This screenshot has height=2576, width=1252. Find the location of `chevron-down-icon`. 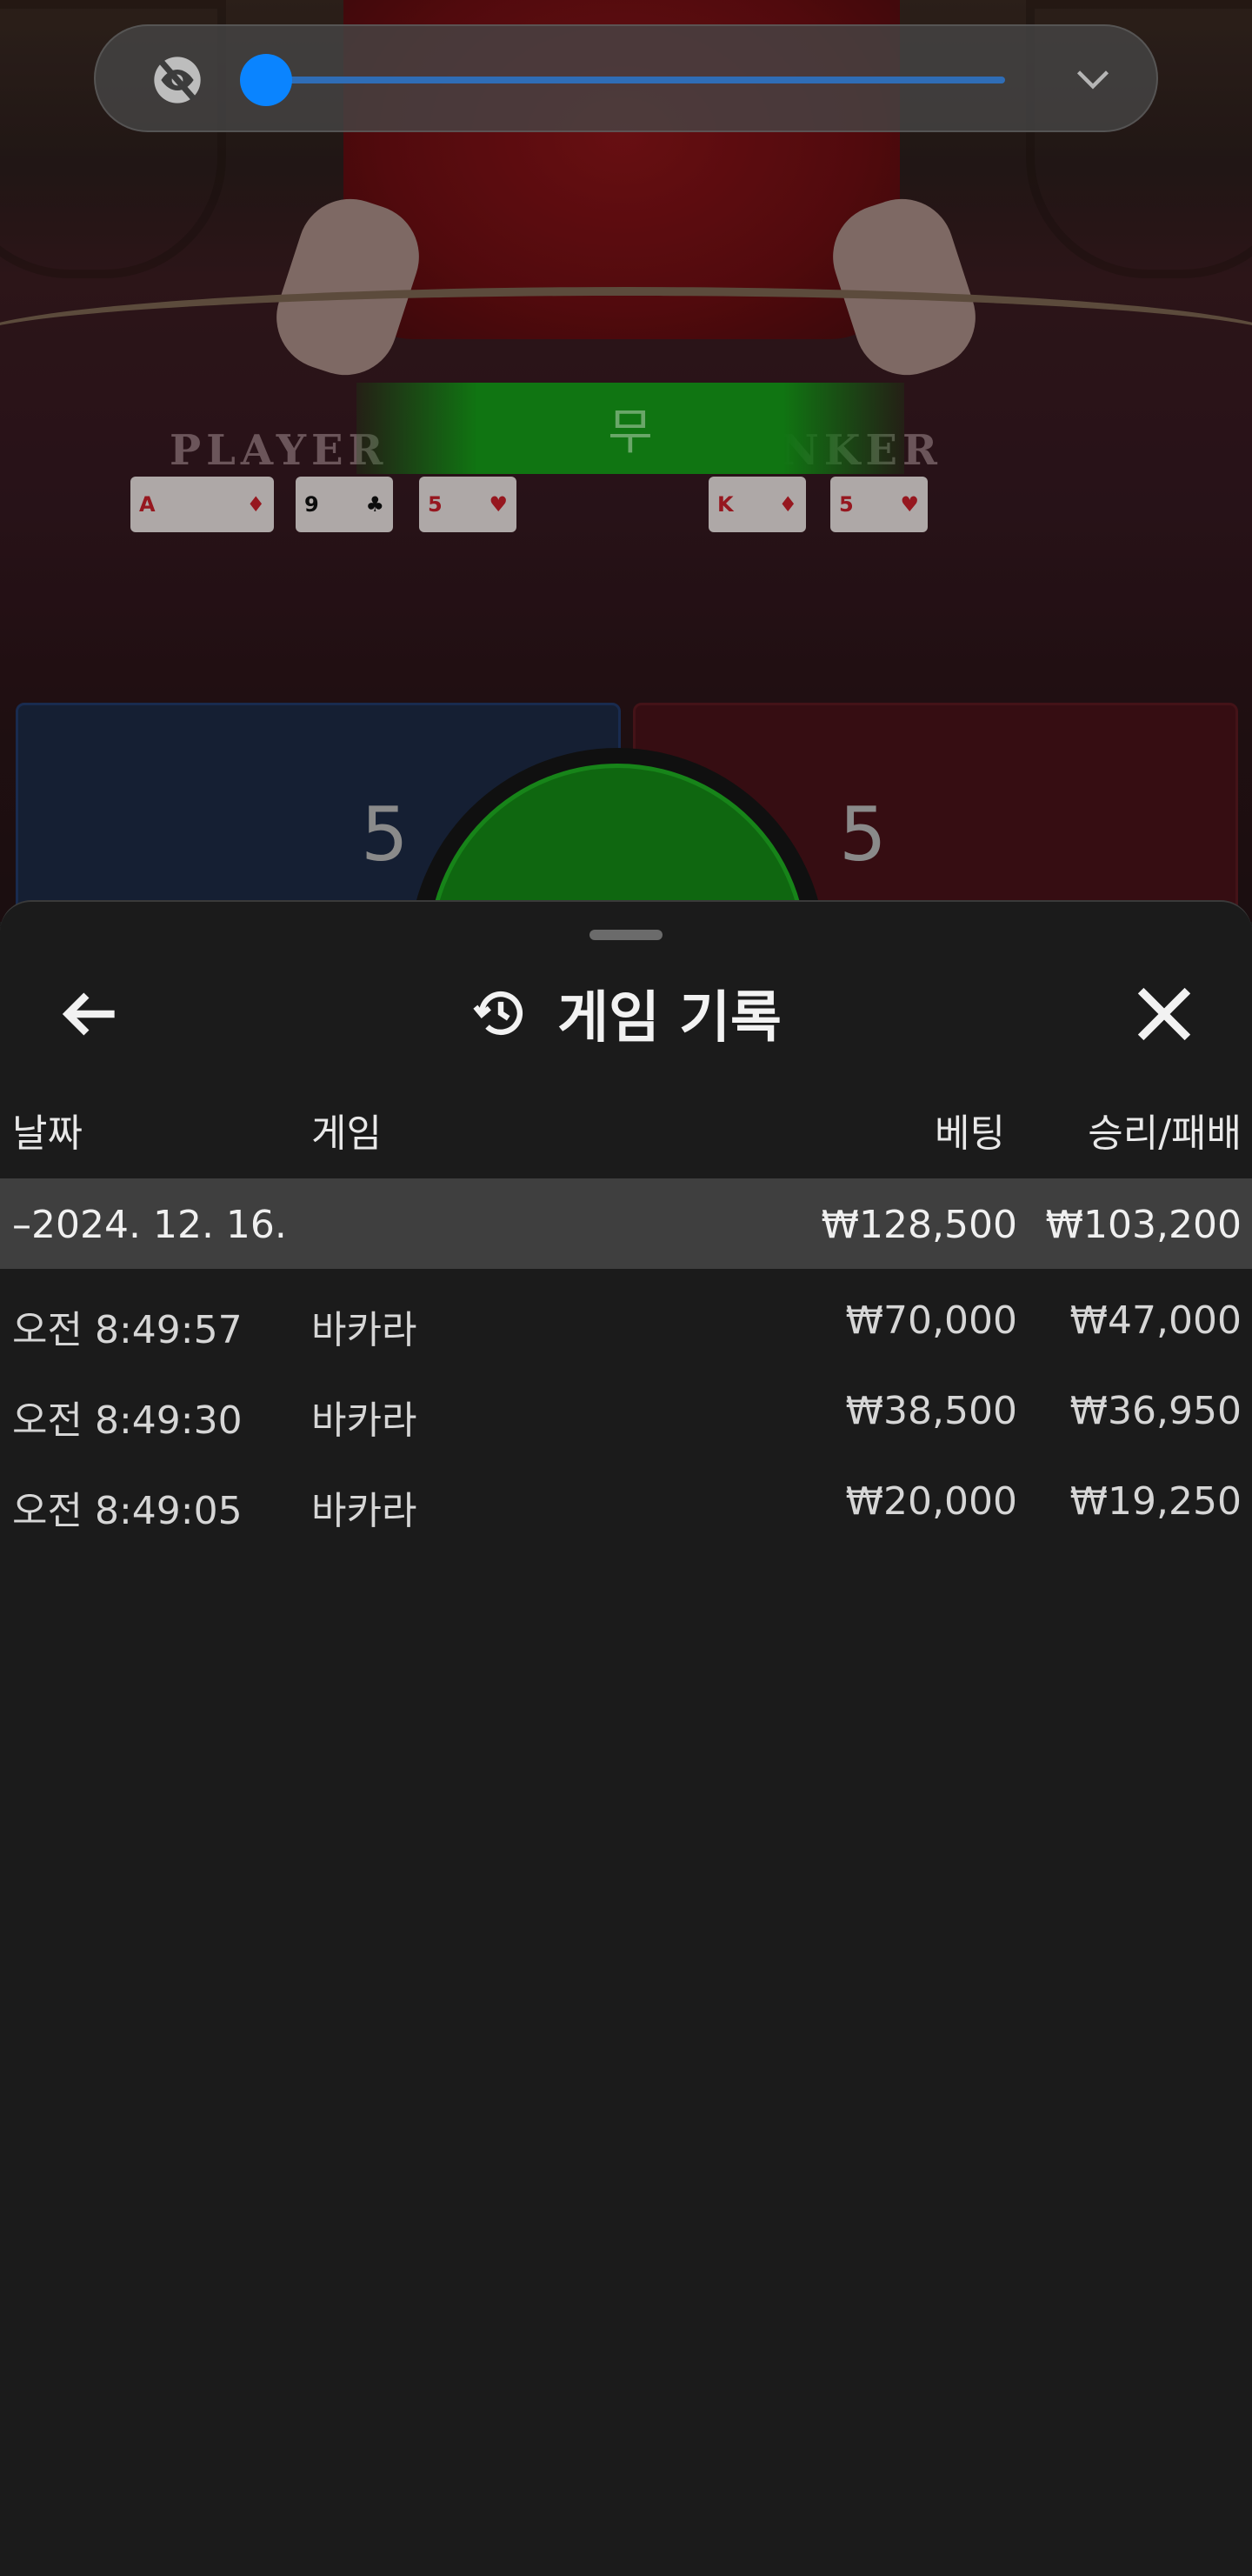

chevron-down-icon is located at coordinates (1093, 80).